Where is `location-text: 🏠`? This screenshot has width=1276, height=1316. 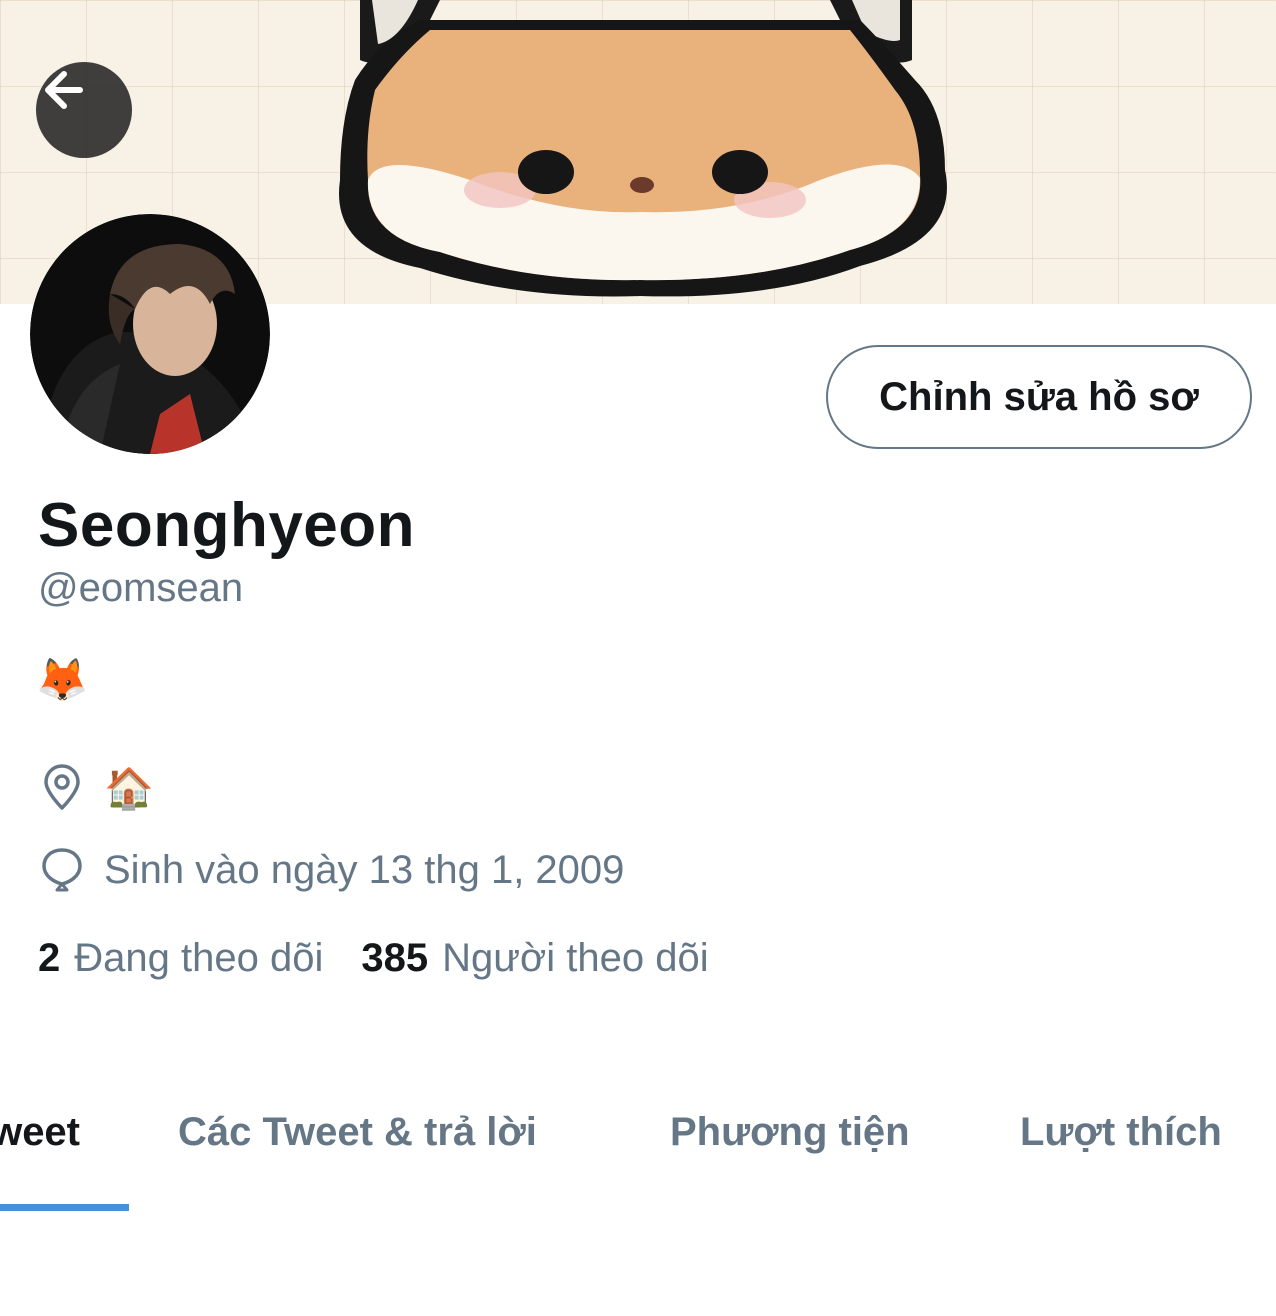 location-text: 🏠 is located at coordinates (129, 788).